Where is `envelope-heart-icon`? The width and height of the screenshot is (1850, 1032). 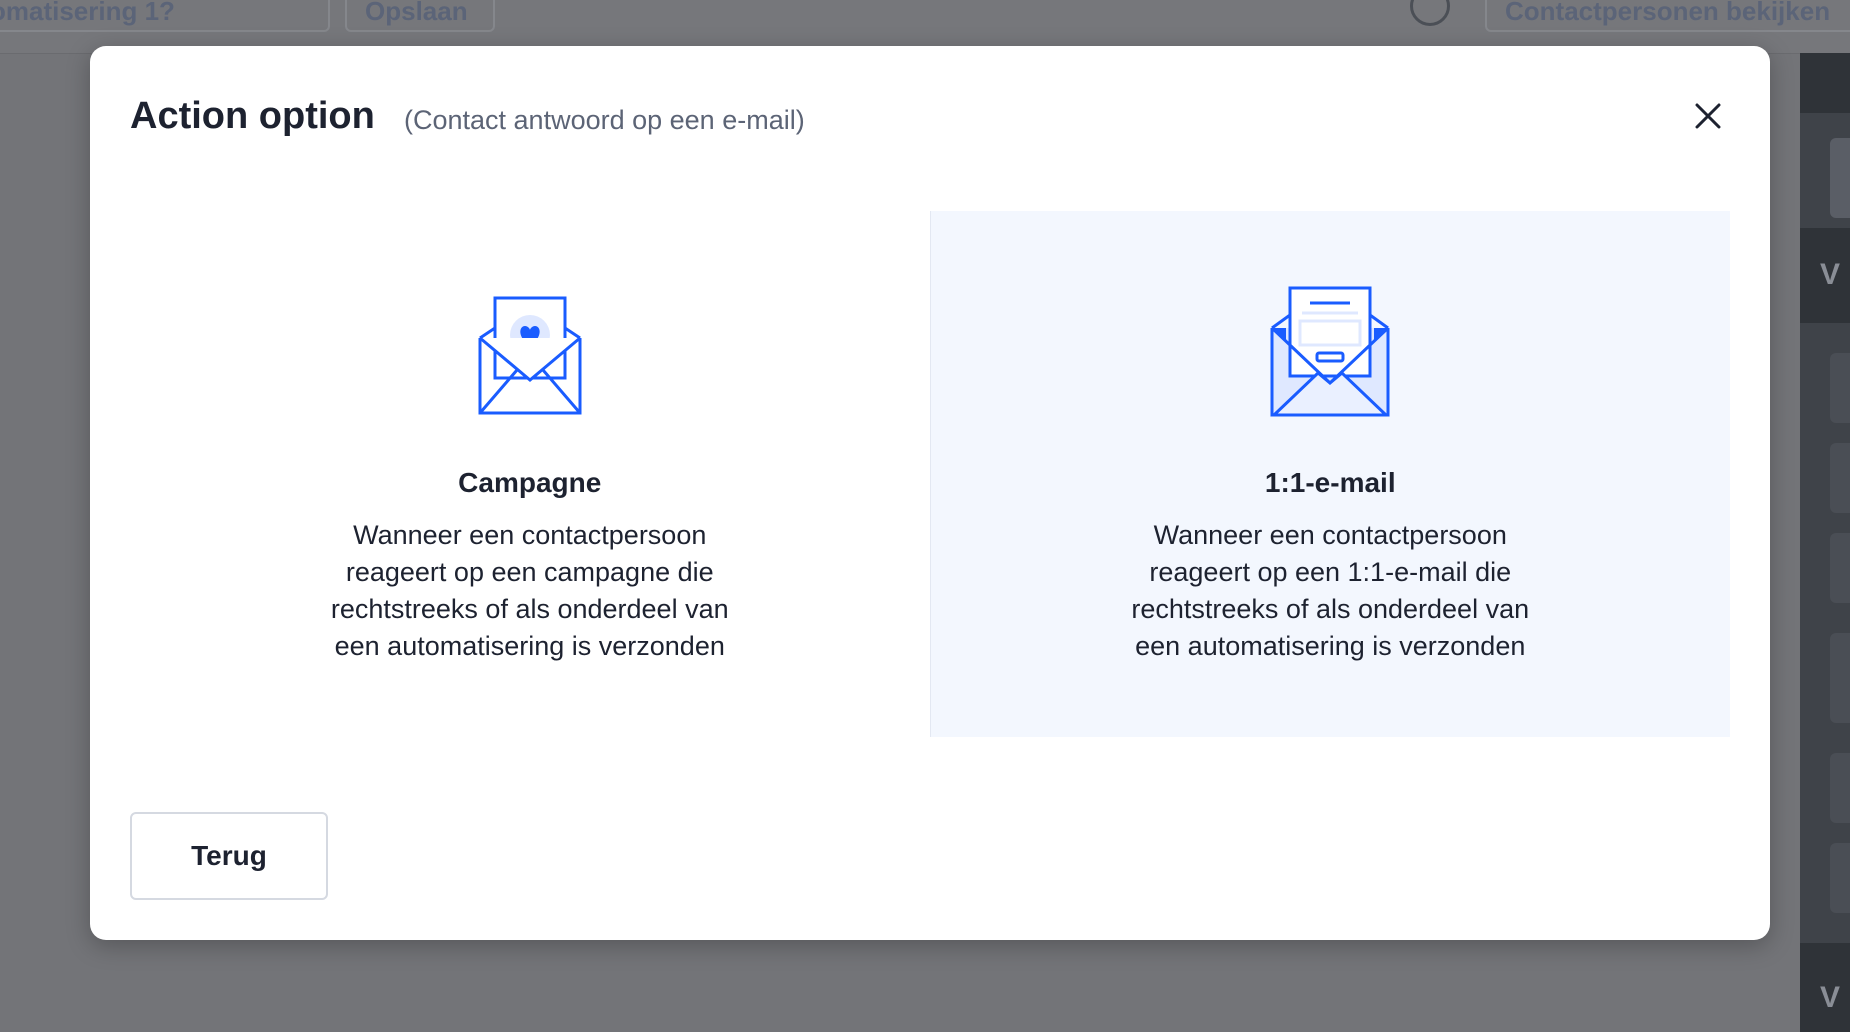 envelope-heart-icon is located at coordinates (530, 353).